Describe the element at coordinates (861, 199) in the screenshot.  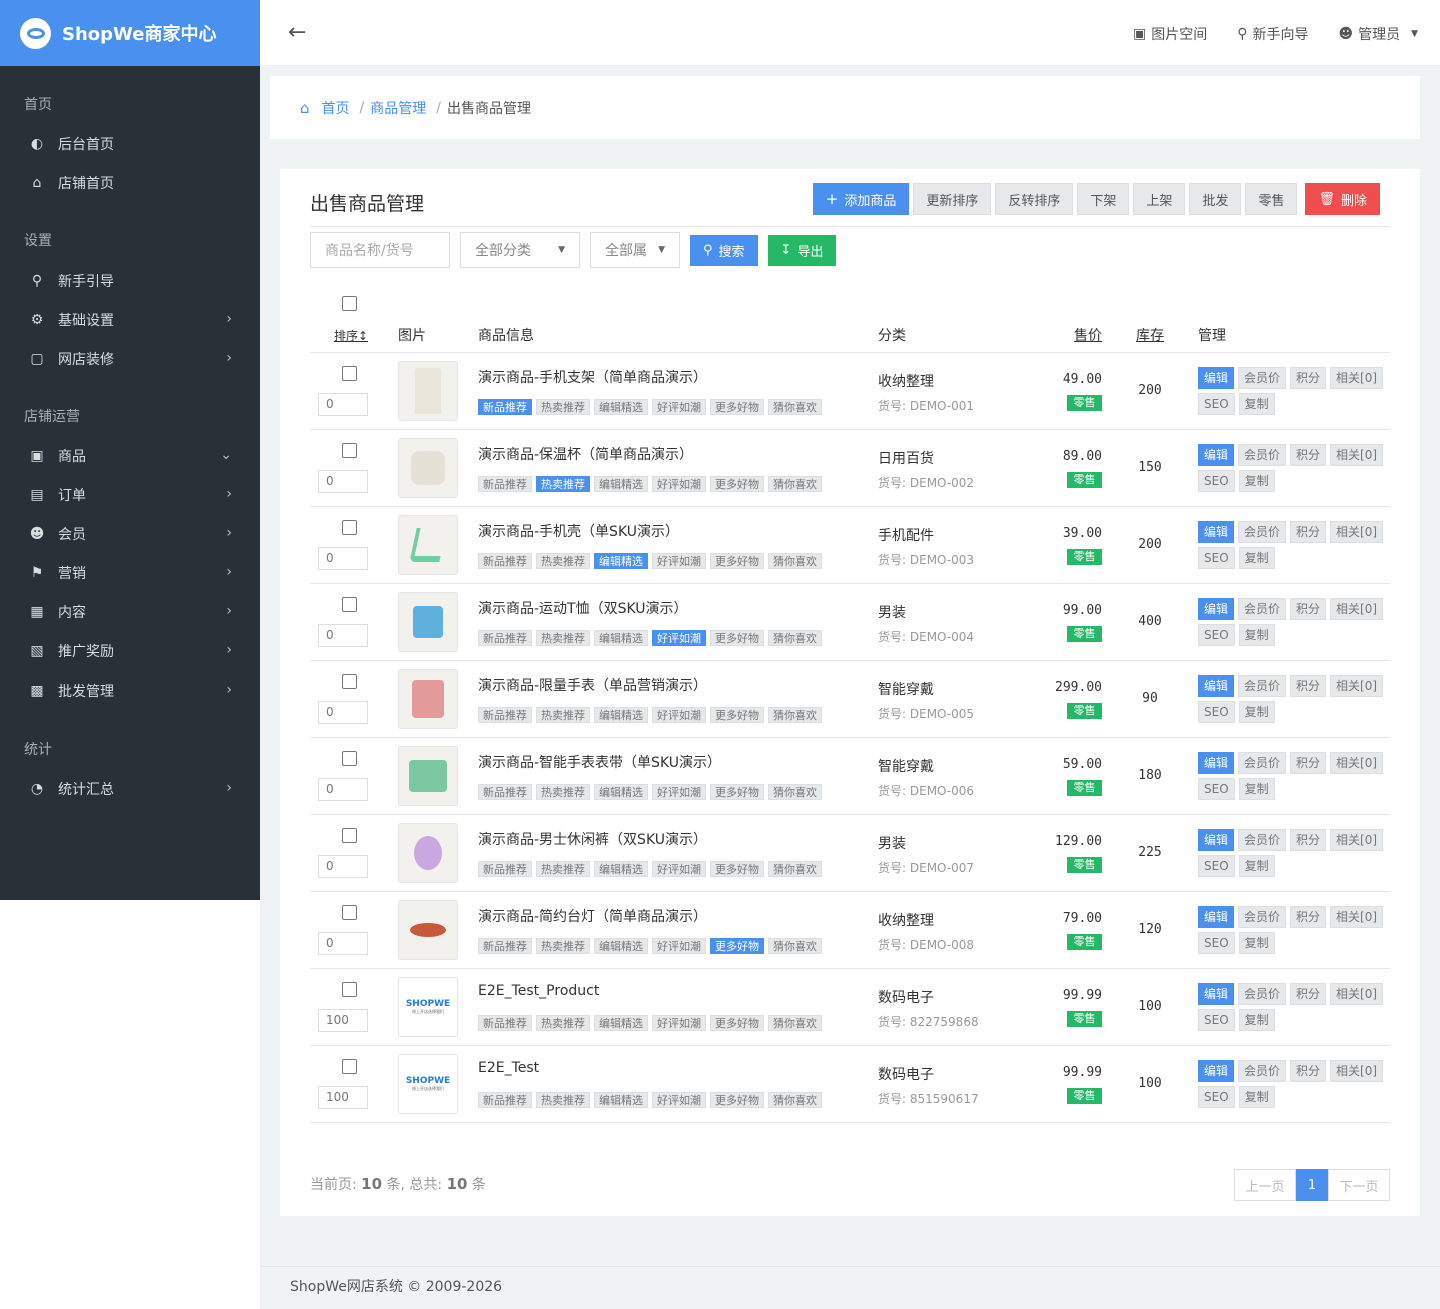
I see `add-goods-button: + 添加商品` at that location.